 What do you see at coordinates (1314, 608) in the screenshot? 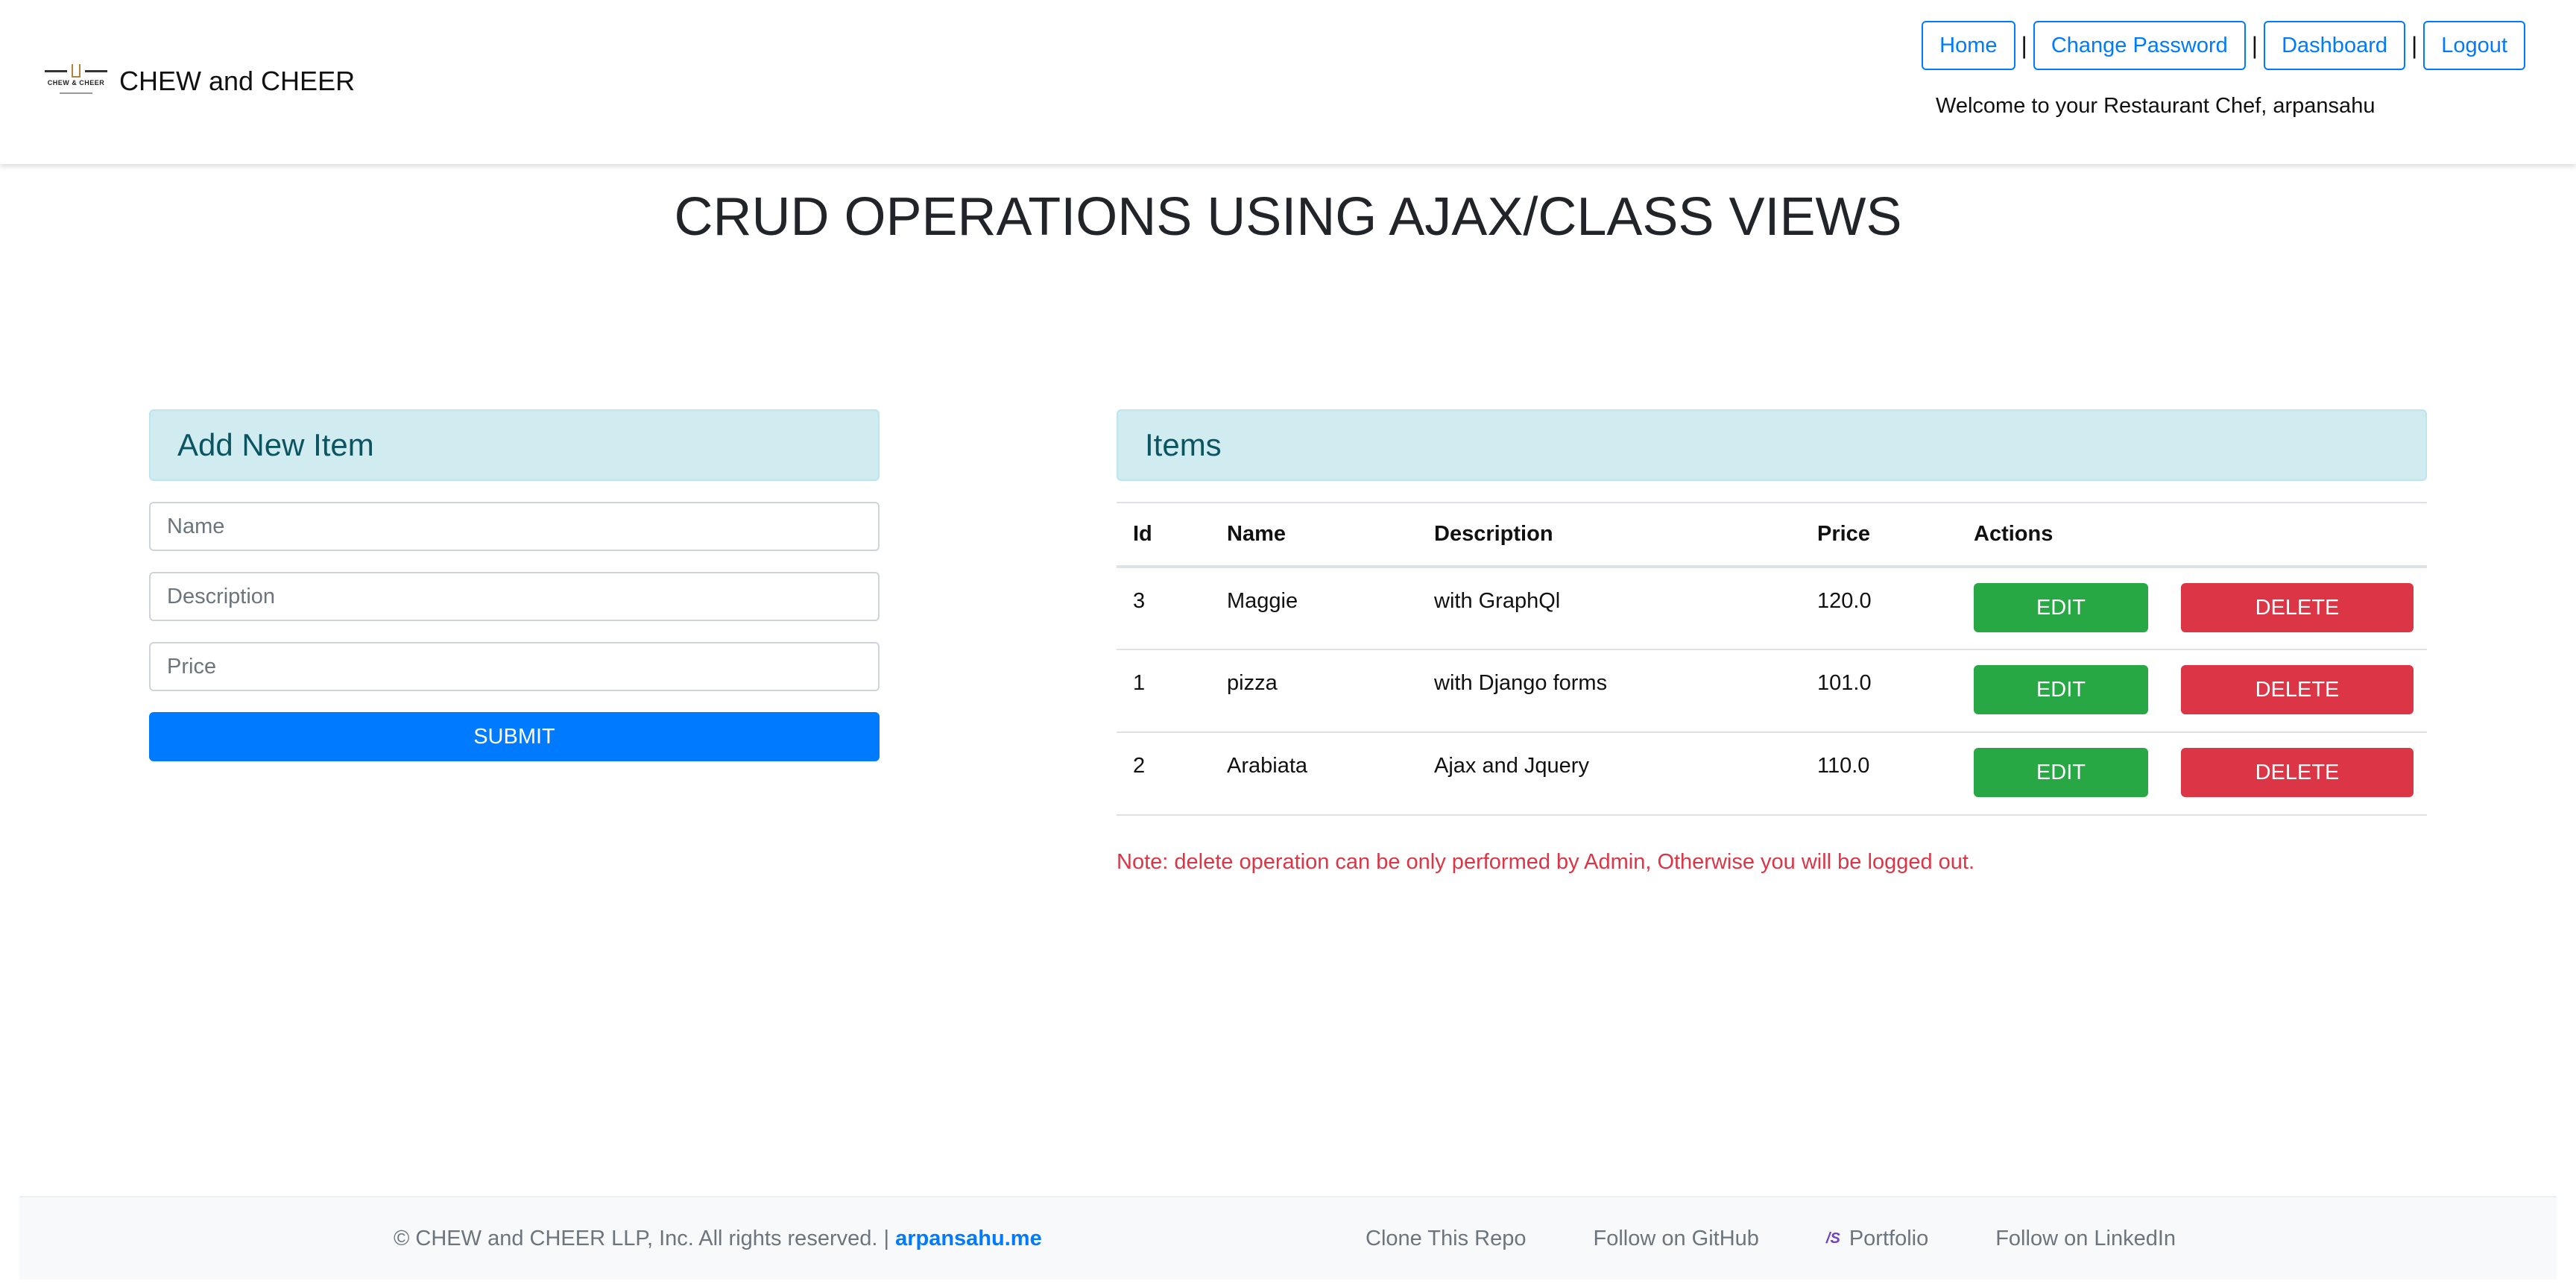
I see `item-name: Maggie` at bounding box center [1314, 608].